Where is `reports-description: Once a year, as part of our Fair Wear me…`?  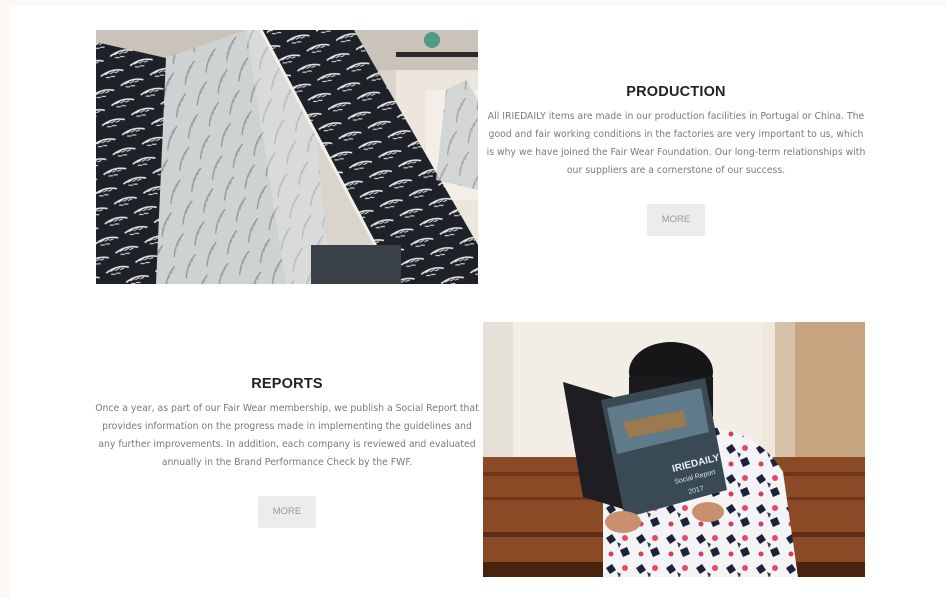
reports-description: Once a year, as part of our Fair Wear me… is located at coordinates (287, 435).